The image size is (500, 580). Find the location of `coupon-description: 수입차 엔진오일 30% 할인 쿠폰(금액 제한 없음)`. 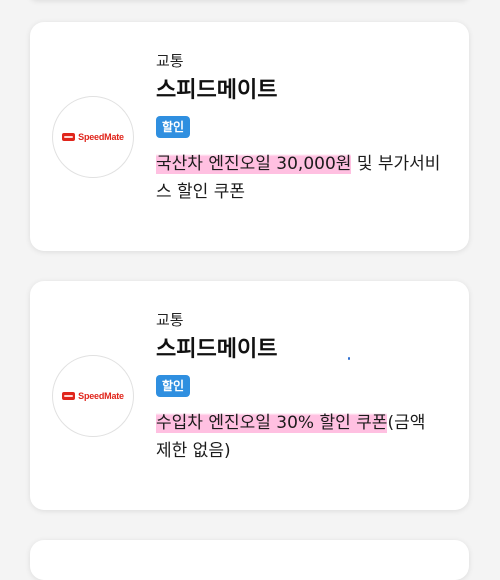

coupon-description: 수입차 엔진오일 30% 할인 쿠폰(금액 제한 없음) is located at coordinates (301, 437).